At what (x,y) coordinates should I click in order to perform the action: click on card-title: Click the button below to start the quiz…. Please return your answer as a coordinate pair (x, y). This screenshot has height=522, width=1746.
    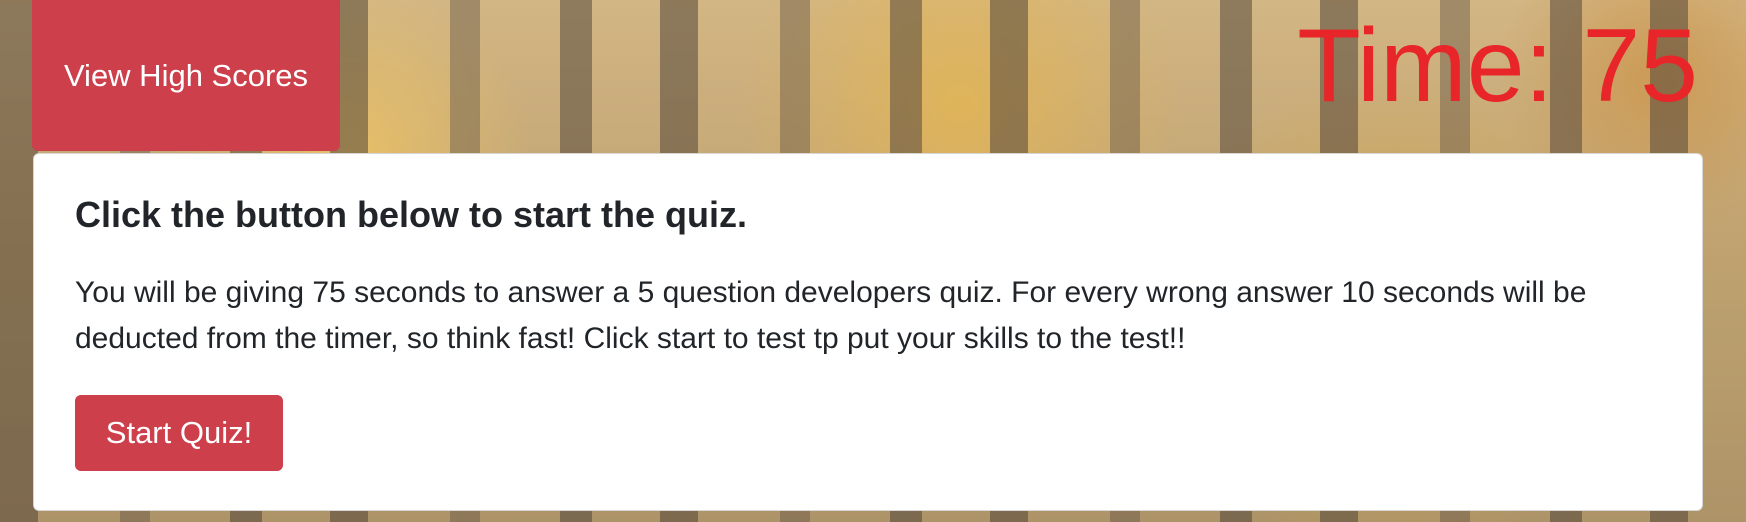
    Looking at the image, I should click on (411, 214).